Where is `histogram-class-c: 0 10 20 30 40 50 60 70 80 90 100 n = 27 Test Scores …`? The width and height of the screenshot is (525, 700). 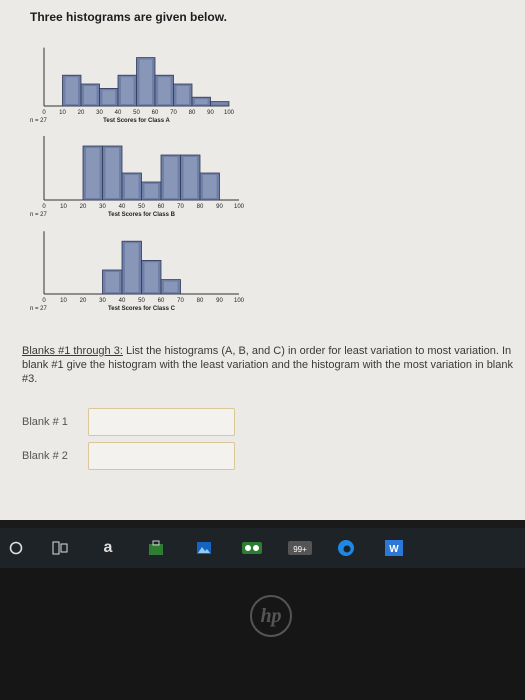
histogram-class-c: 0 10 20 30 40 50 60 70 80 90 100 n = 27 Test Scores … is located at coordinates (145, 278).